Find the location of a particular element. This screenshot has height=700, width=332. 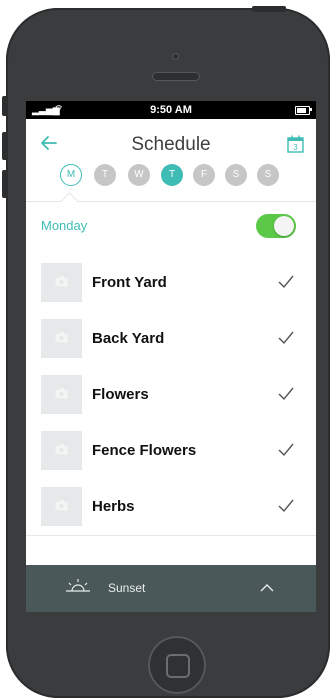

list-item: Fence Flowers is located at coordinates (171, 451).